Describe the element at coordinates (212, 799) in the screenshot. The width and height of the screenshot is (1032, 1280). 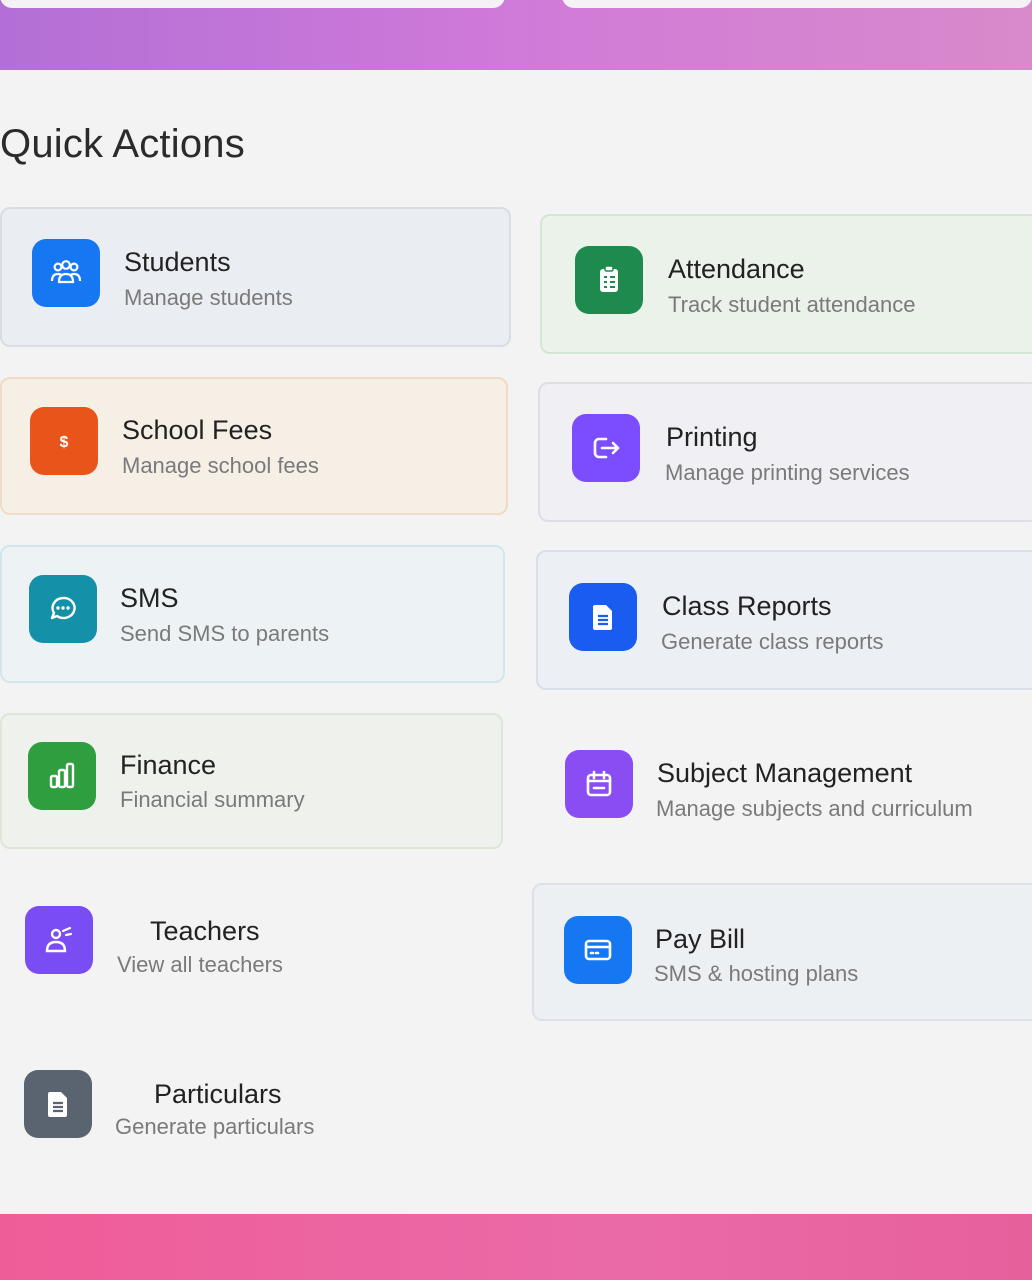
I see `action-subtitle: Financial summary` at that location.